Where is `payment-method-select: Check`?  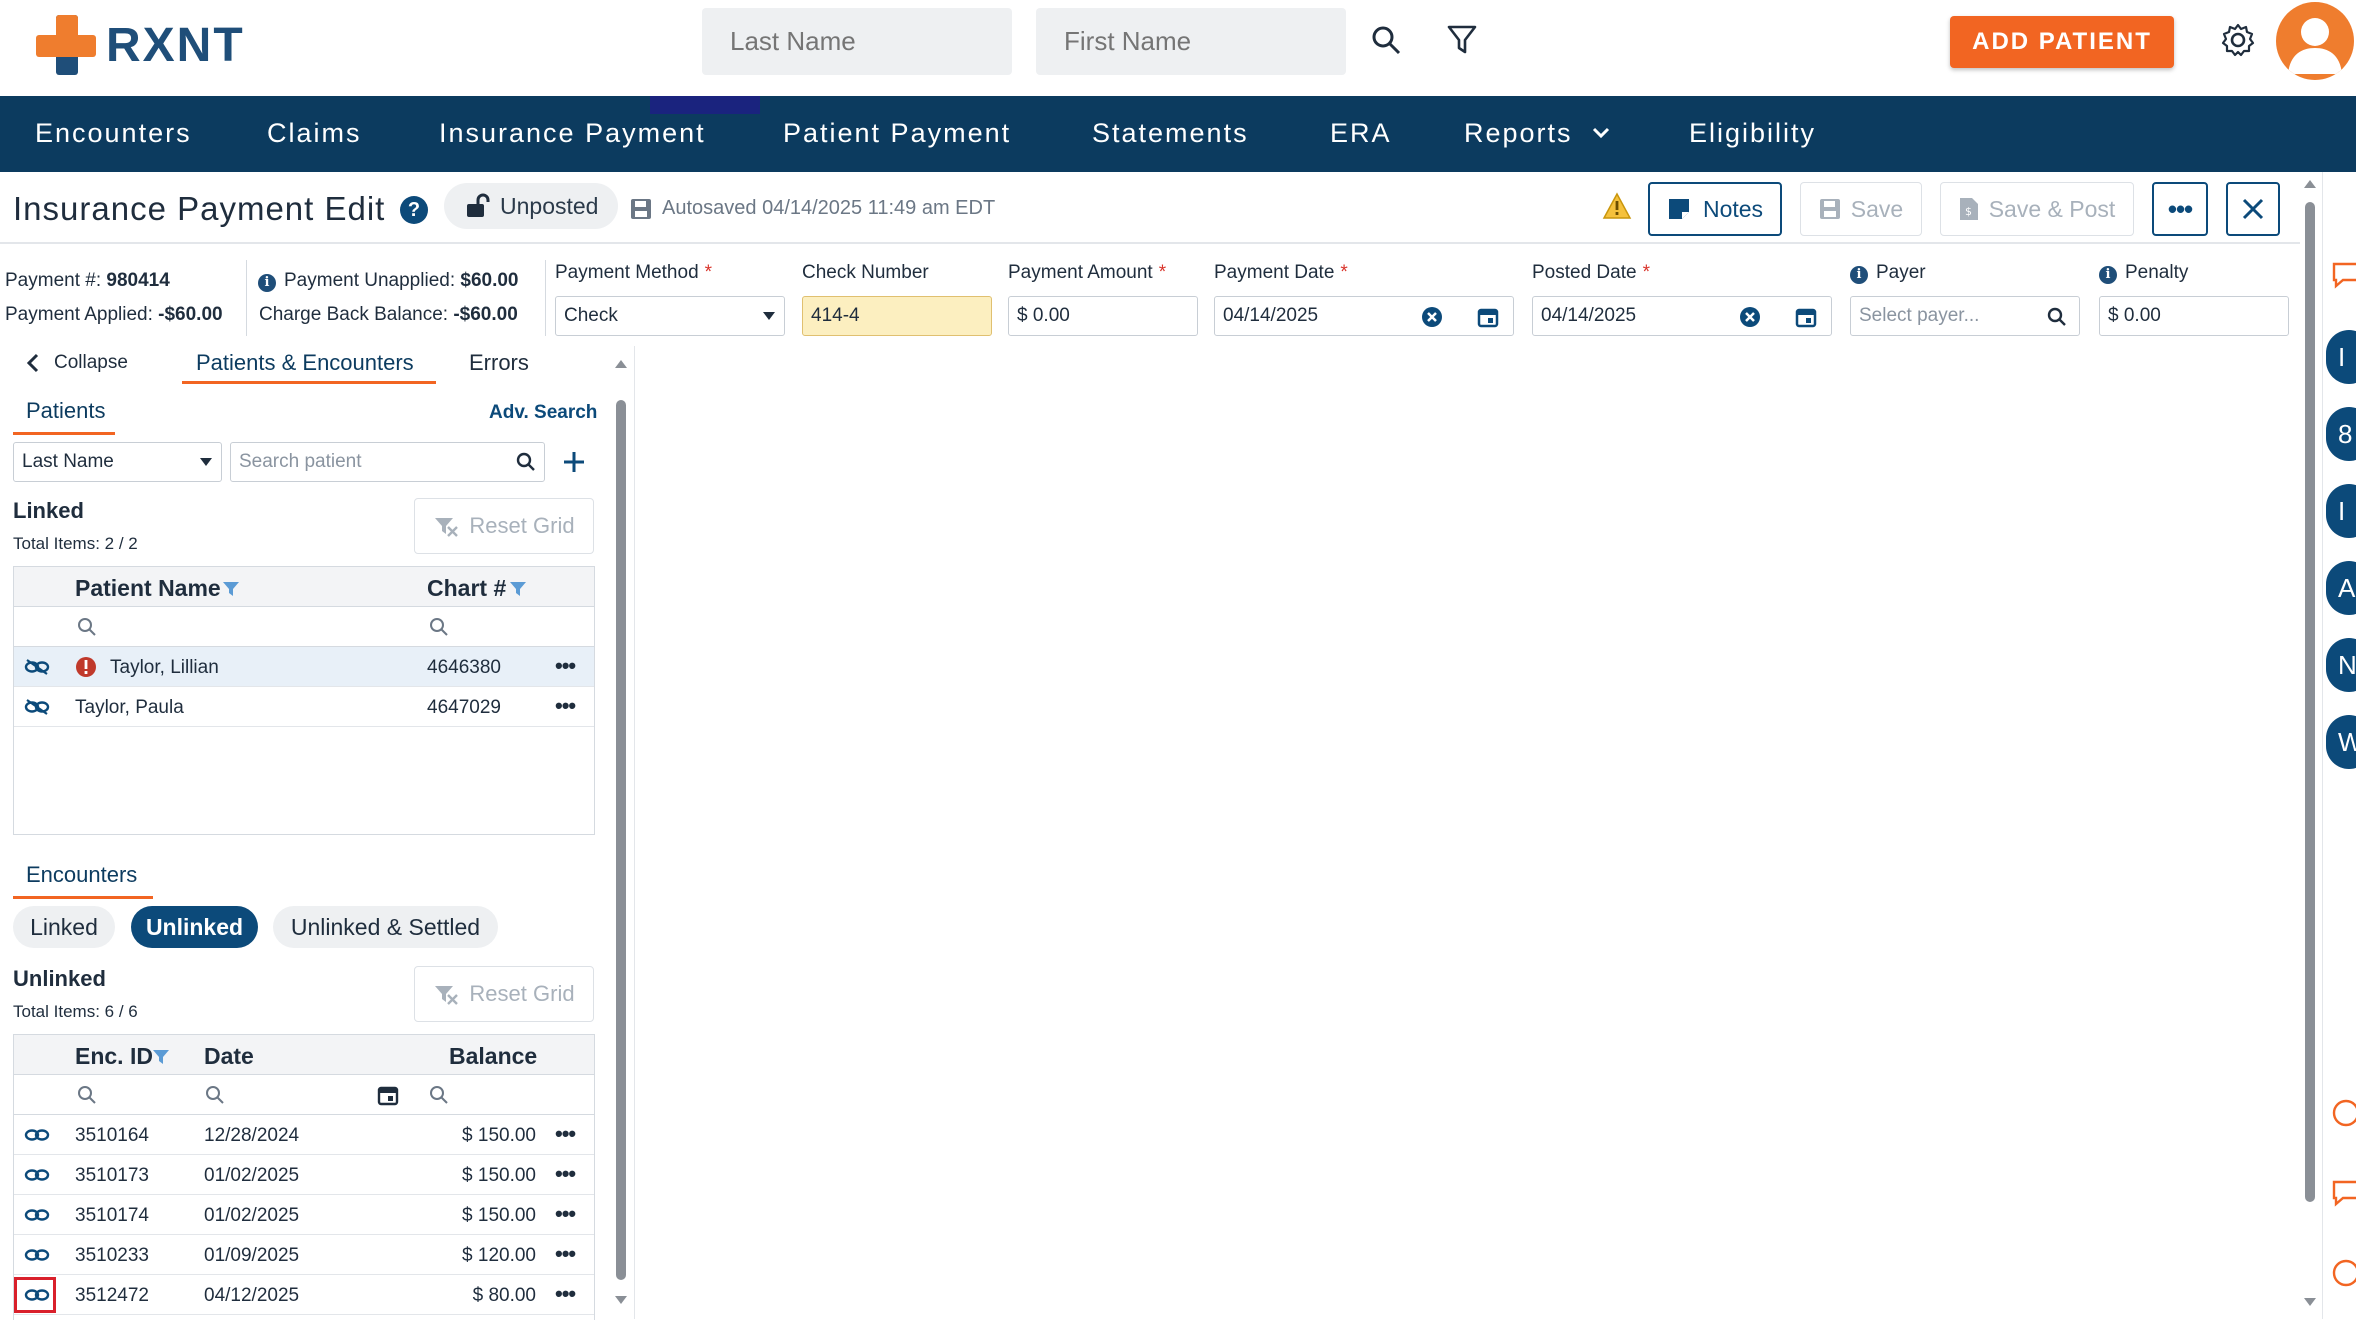 payment-method-select: Check is located at coordinates (670, 316).